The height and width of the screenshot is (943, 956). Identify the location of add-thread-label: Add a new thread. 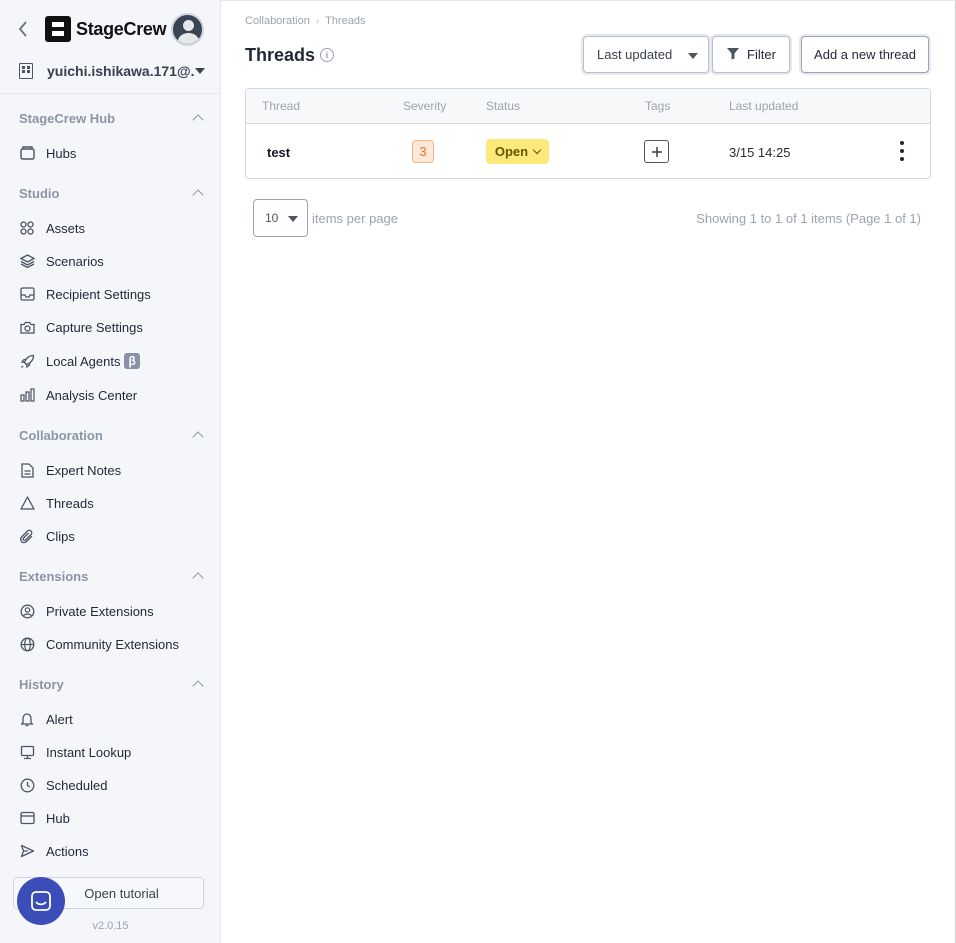
(865, 54).